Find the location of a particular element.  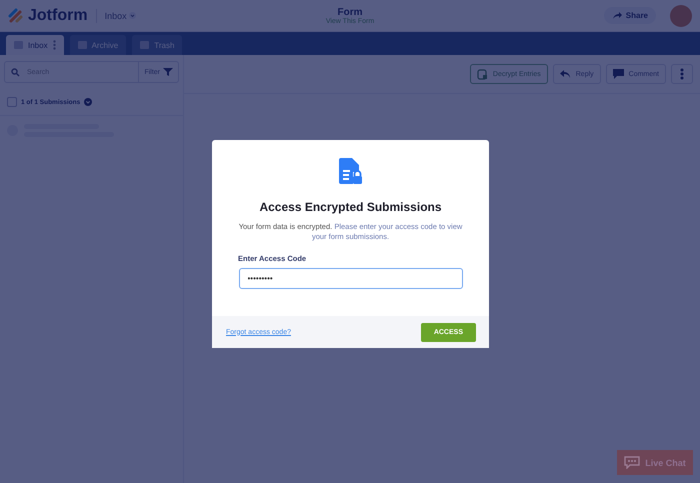

dialog-title: Access Encrypted Submissions is located at coordinates (350, 207).